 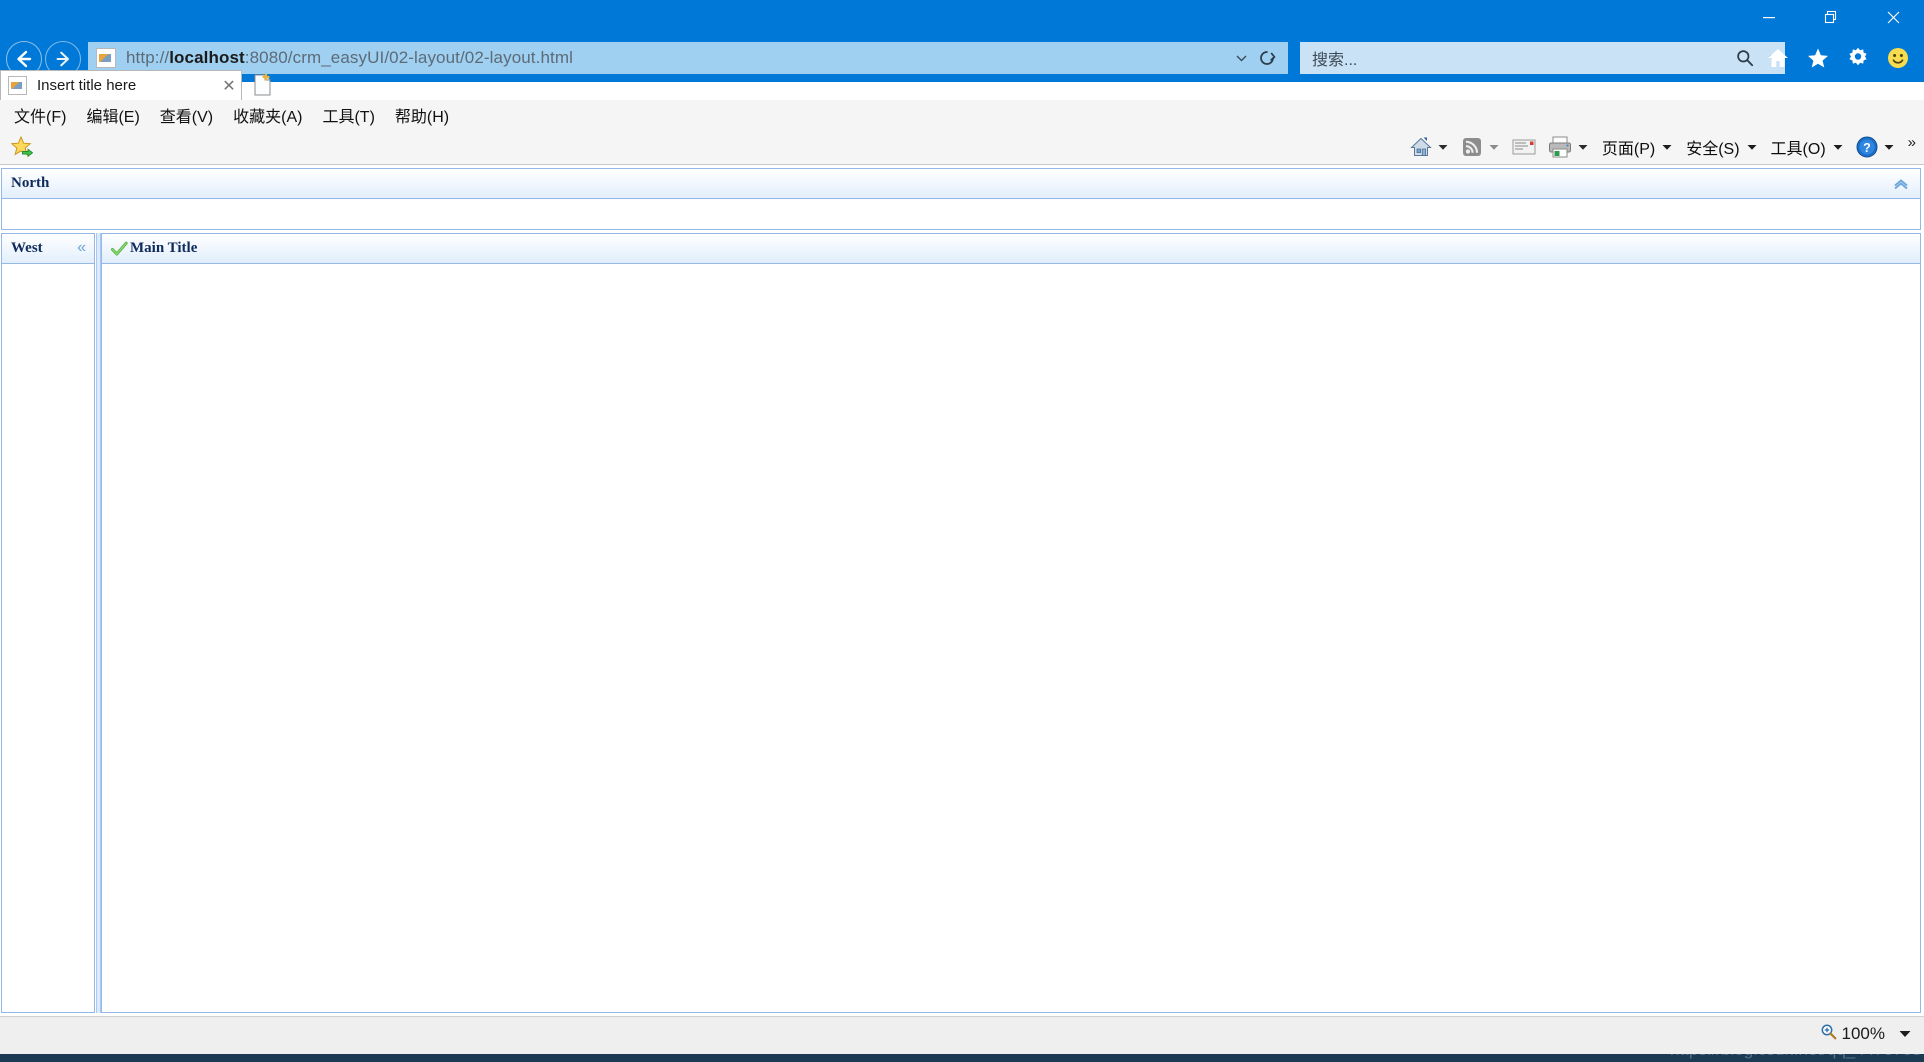 What do you see at coordinates (40, 115) in the screenshot?
I see `menu-item-file: 文件(F)` at bounding box center [40, 115].